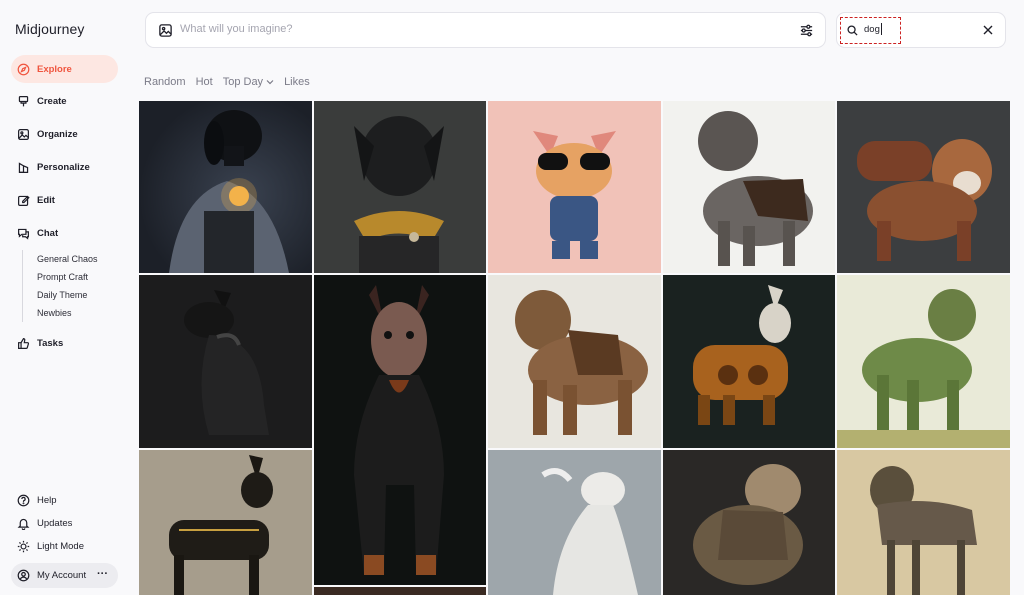 This screenshot has width=1024, height=595. I want to click on filter-hot: Hot, so click(204, 82).